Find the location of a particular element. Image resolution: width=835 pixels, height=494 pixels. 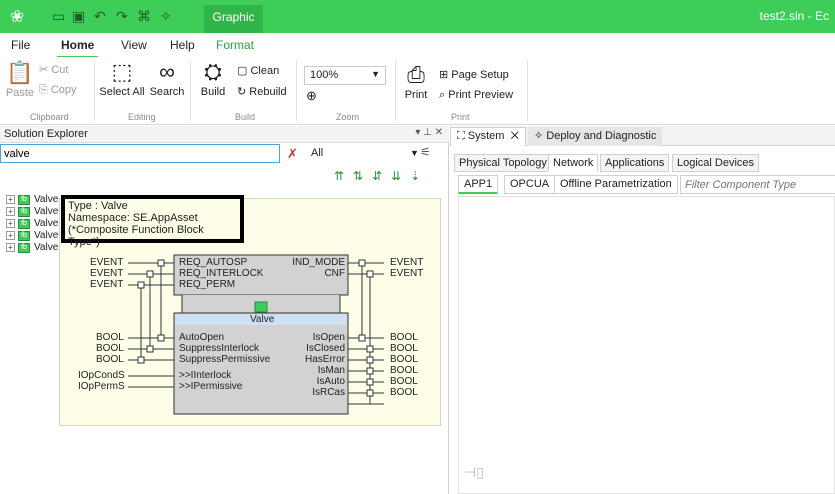

fb-pin-event-in: REQ_INTERLOCK is located at coordinates (221, 273).